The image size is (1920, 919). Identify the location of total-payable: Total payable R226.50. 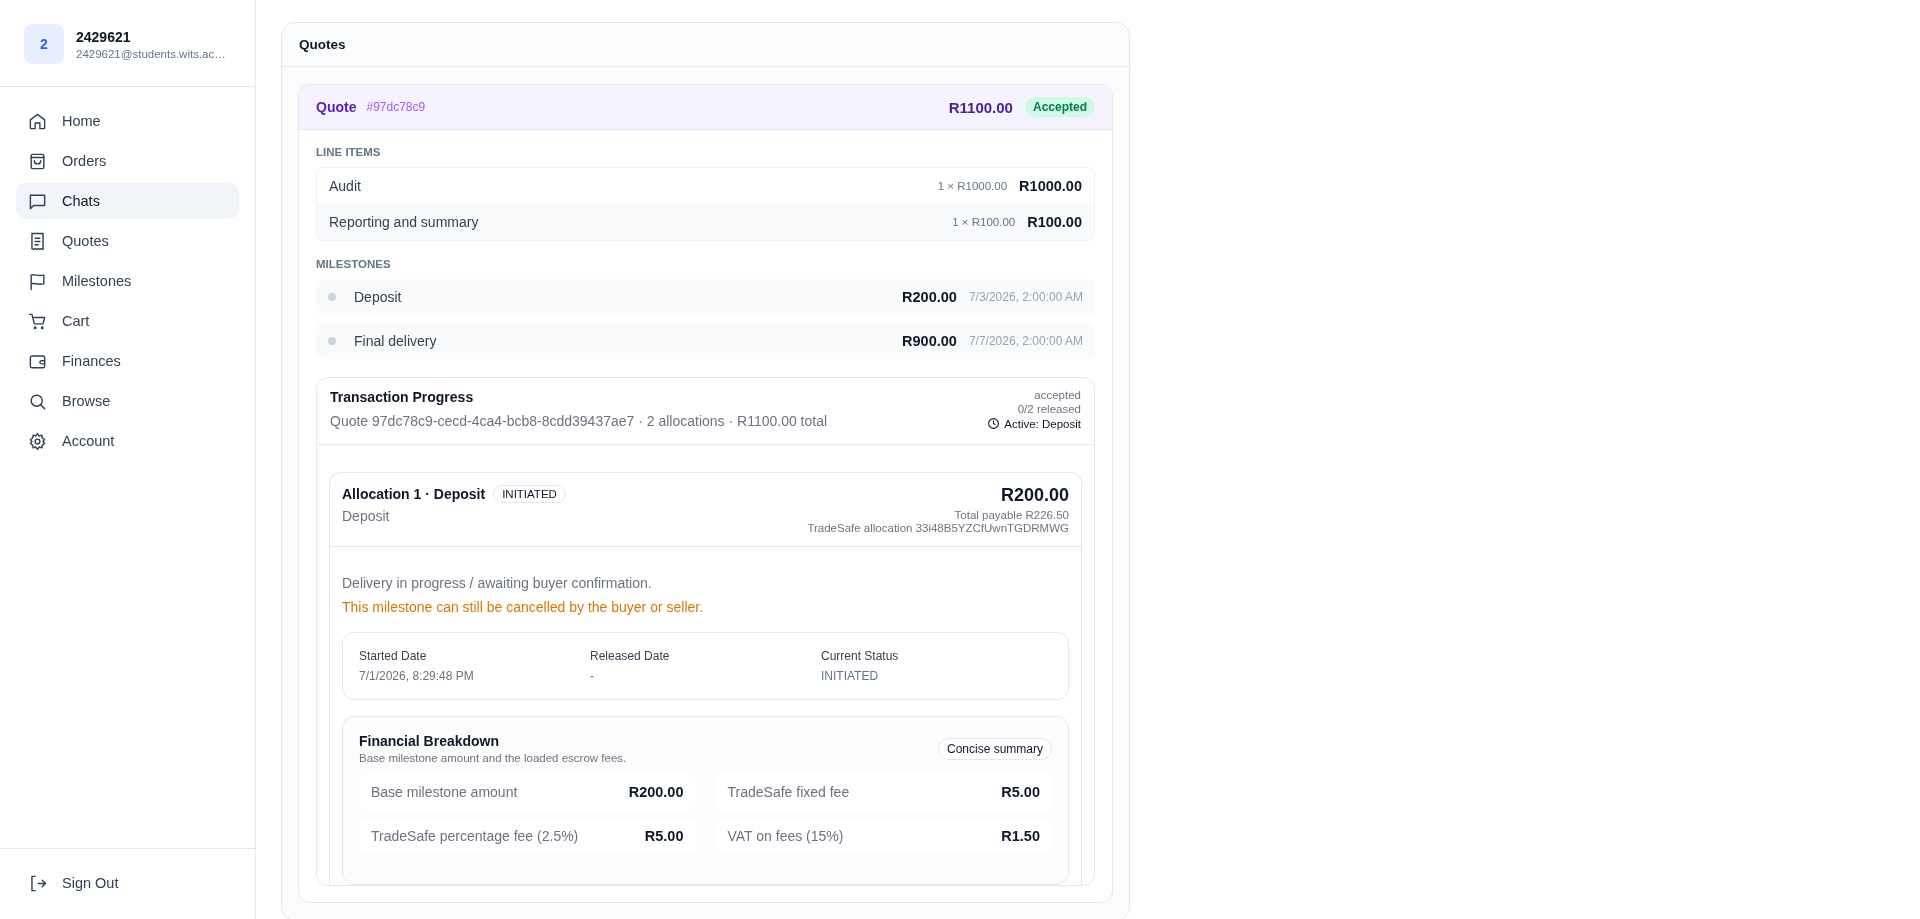
(1011, 515).